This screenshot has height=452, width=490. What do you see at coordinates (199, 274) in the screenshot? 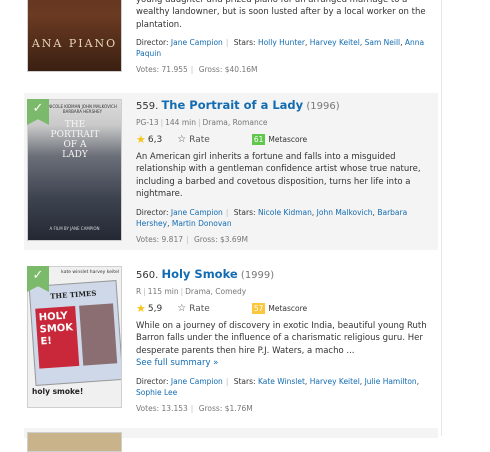
I see `title-link: Holy Smoke` at bounding box center [199, 274].